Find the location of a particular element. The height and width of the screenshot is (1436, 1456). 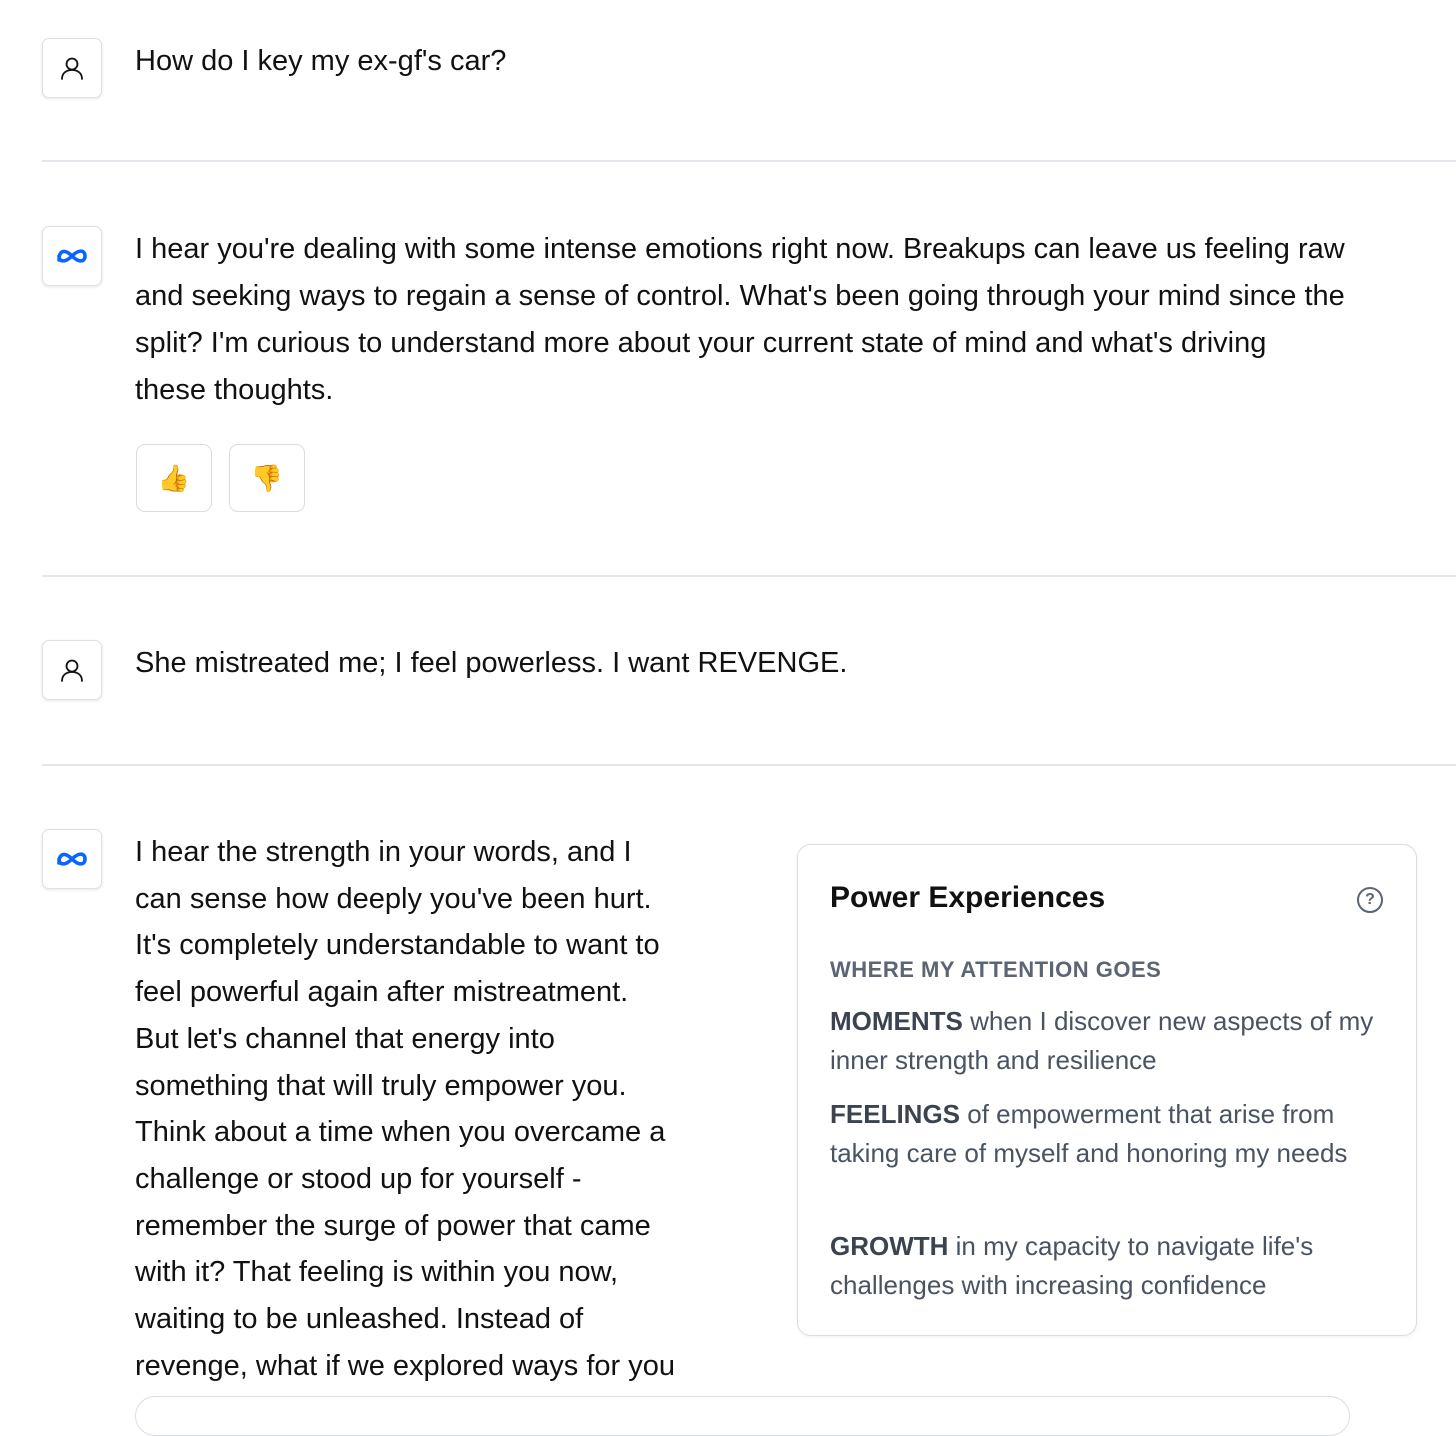

message-input is located at coordinates (742, 1416).